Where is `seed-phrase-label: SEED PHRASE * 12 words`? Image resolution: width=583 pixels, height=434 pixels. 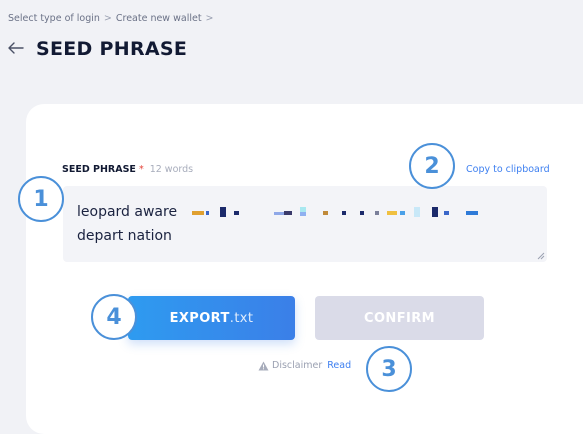 seed-phrase-label: SEED PHRASE * 12 words is located at coordinates (127, 169).